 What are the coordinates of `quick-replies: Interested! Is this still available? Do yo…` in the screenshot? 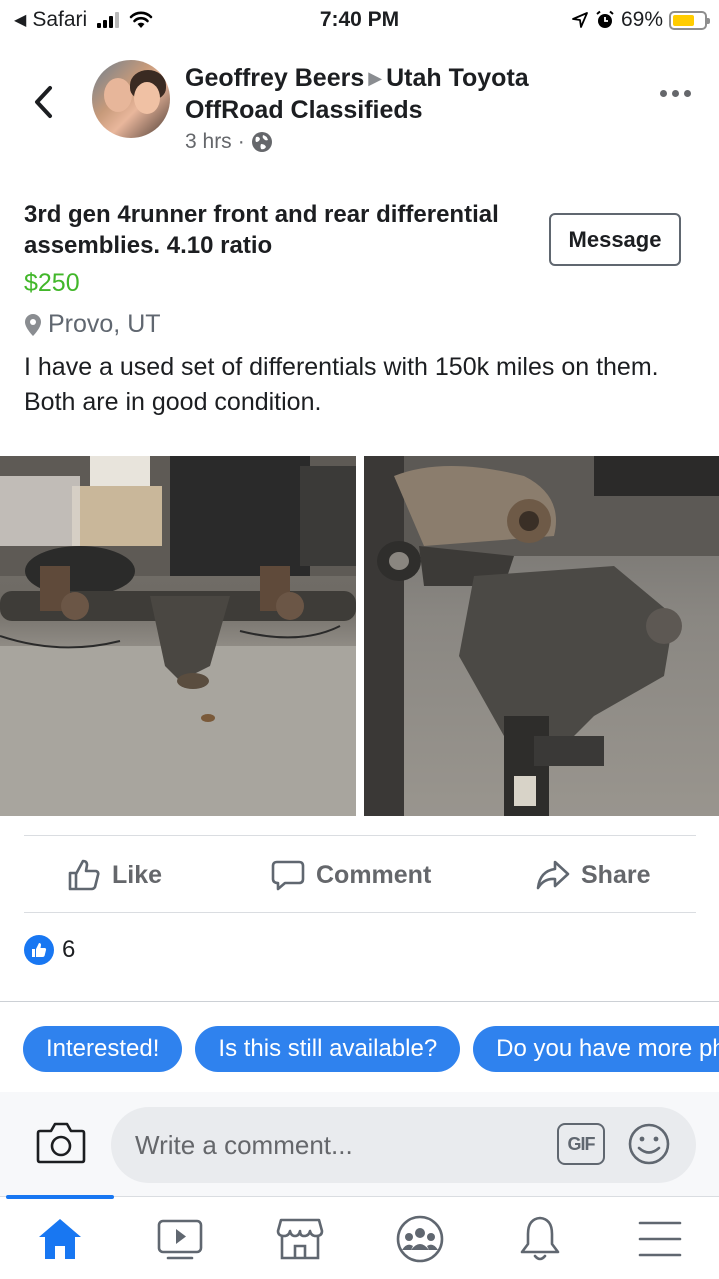 It's located at (371, 1049).